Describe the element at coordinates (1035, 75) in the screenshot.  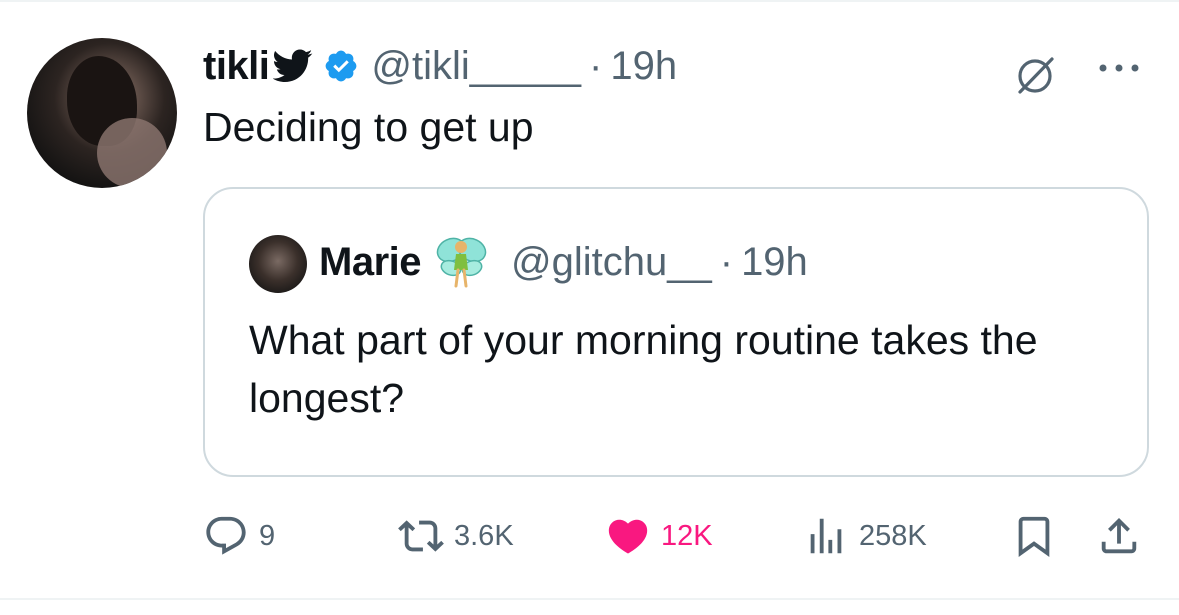
I see `grok-icon` at that location.